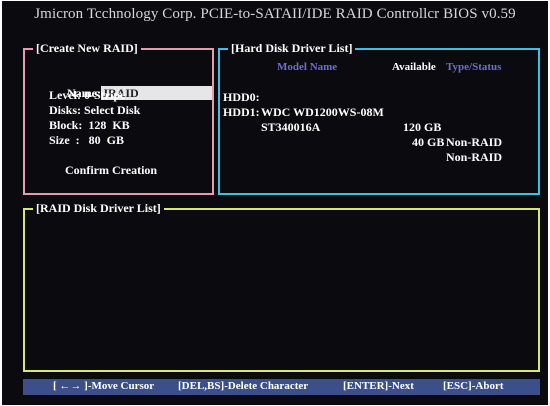 Image resolution: width=550 pixels, height=406 pixels. I want to click on block-field: Block: 128 KB, so click(89, 125).